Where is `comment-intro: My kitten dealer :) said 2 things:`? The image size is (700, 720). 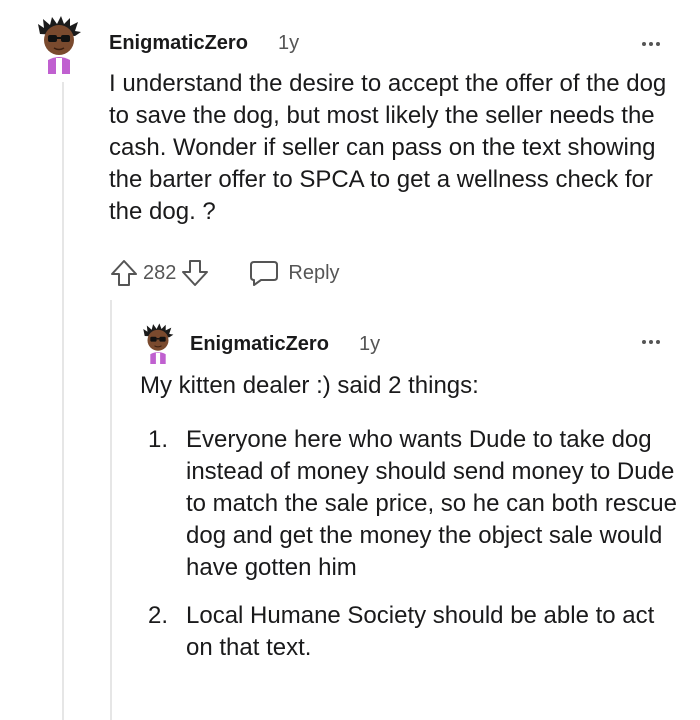
comment-intro: My kitten dealer :) said 2 things: is located at coordinates (309, 385).